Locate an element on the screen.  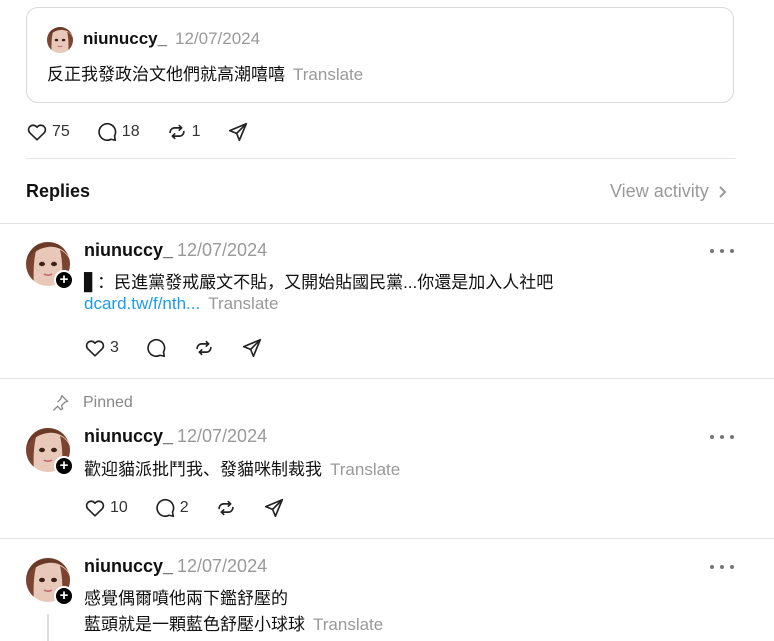
chevron-right-icon is located at coordinates (722, 191).